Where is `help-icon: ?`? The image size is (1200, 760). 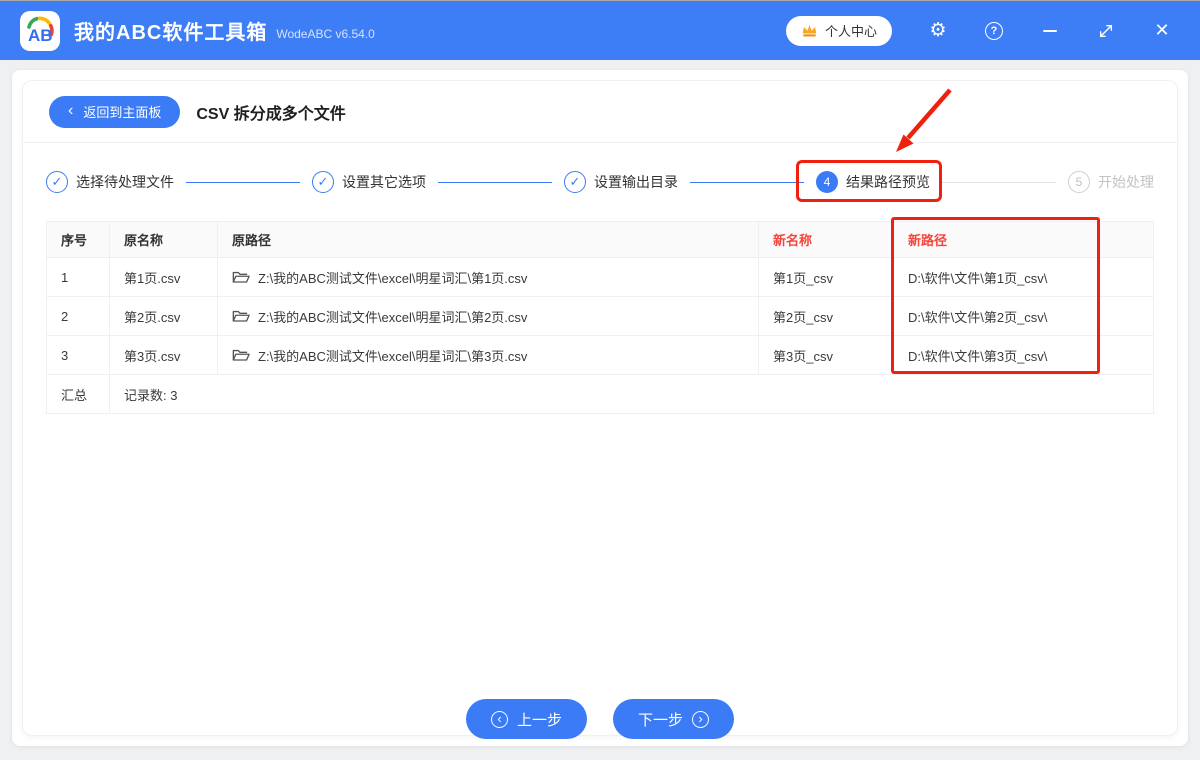
help-icon: ? is located at coordinates (994, 30).